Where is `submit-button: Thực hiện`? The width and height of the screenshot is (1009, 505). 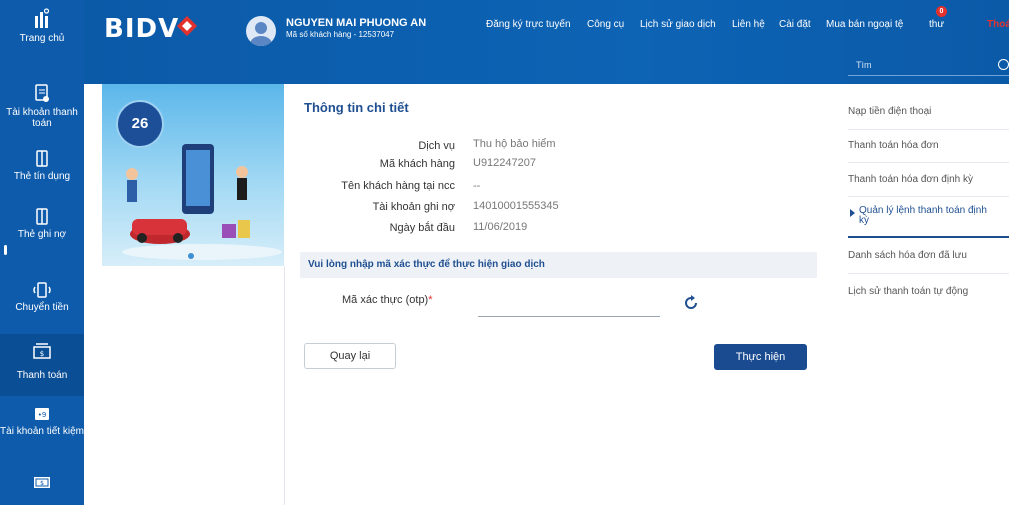 submit-button: Thực hiện is located at coordinates (760, 357).